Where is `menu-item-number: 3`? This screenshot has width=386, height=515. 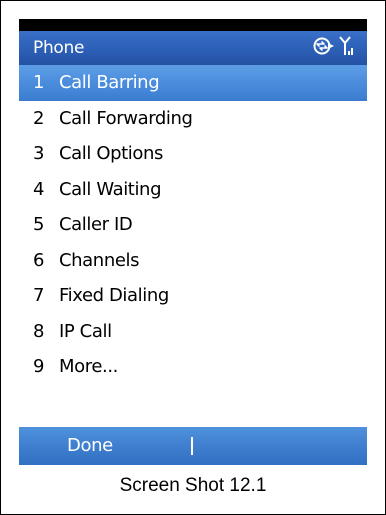 menu-item-number: 3 is located at coordinates (39, 153).